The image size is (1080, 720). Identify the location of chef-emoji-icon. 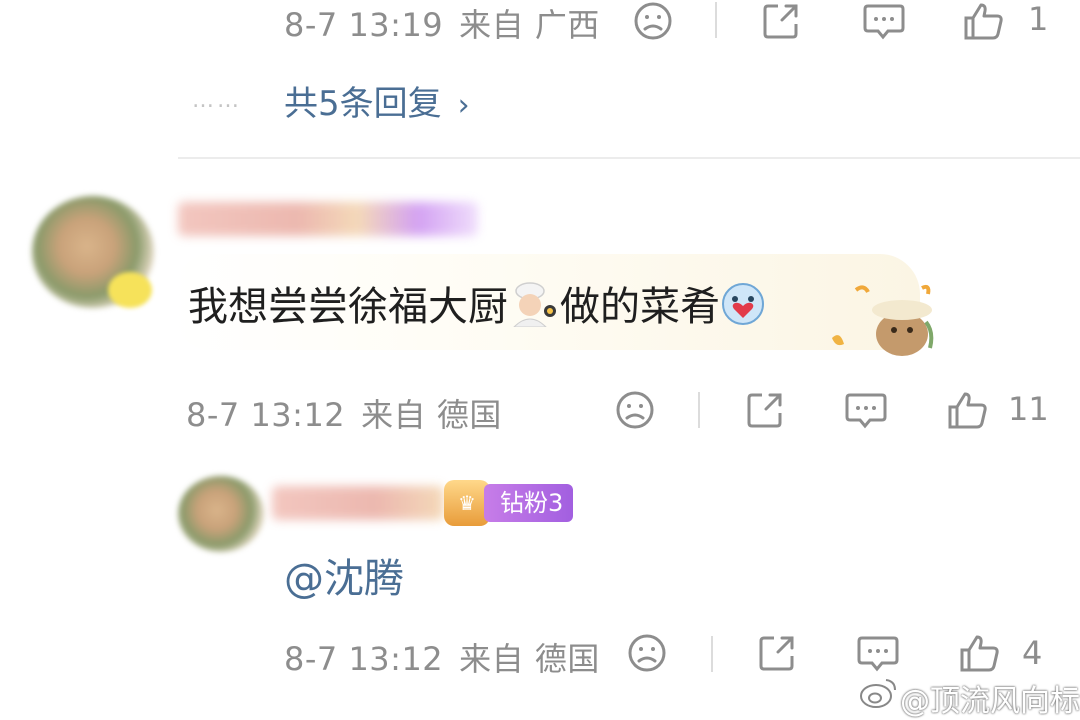
(534, 309).